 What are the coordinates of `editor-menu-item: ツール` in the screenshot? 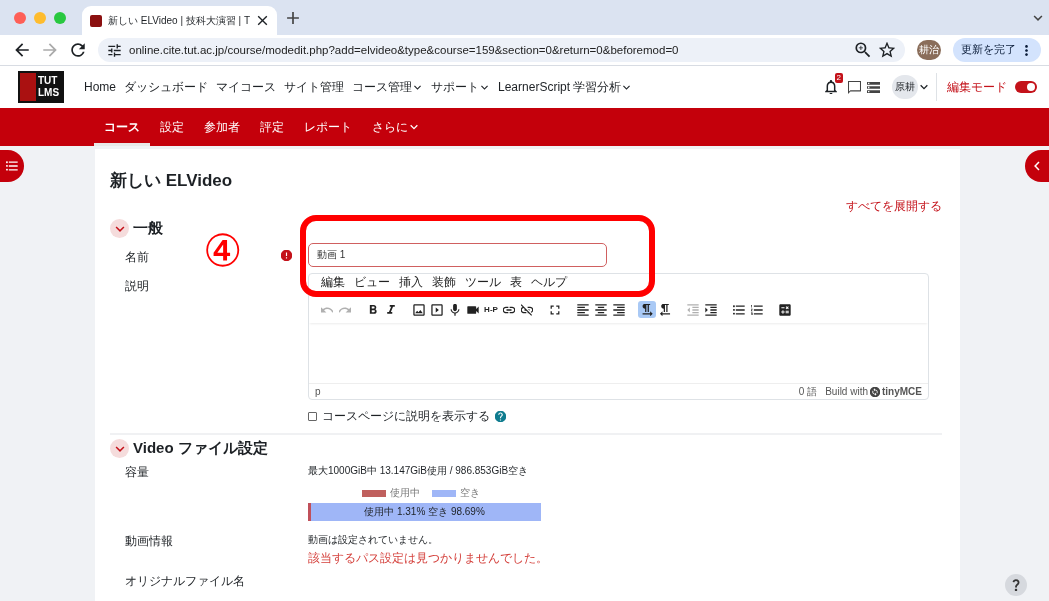 It's located at (483, 282).